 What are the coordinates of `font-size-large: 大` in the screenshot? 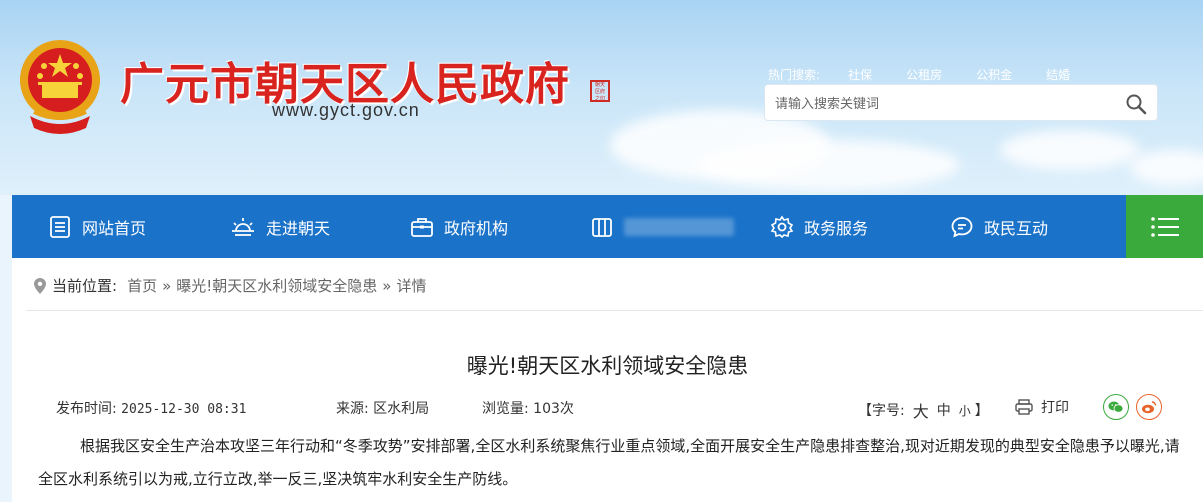 It's located at (921, 410).